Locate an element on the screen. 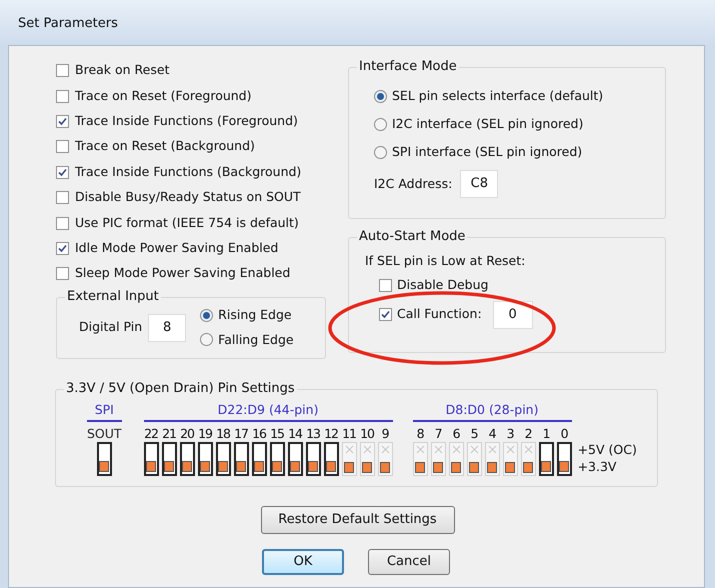  pin-label: 2 is located at coordinates (528, 434).